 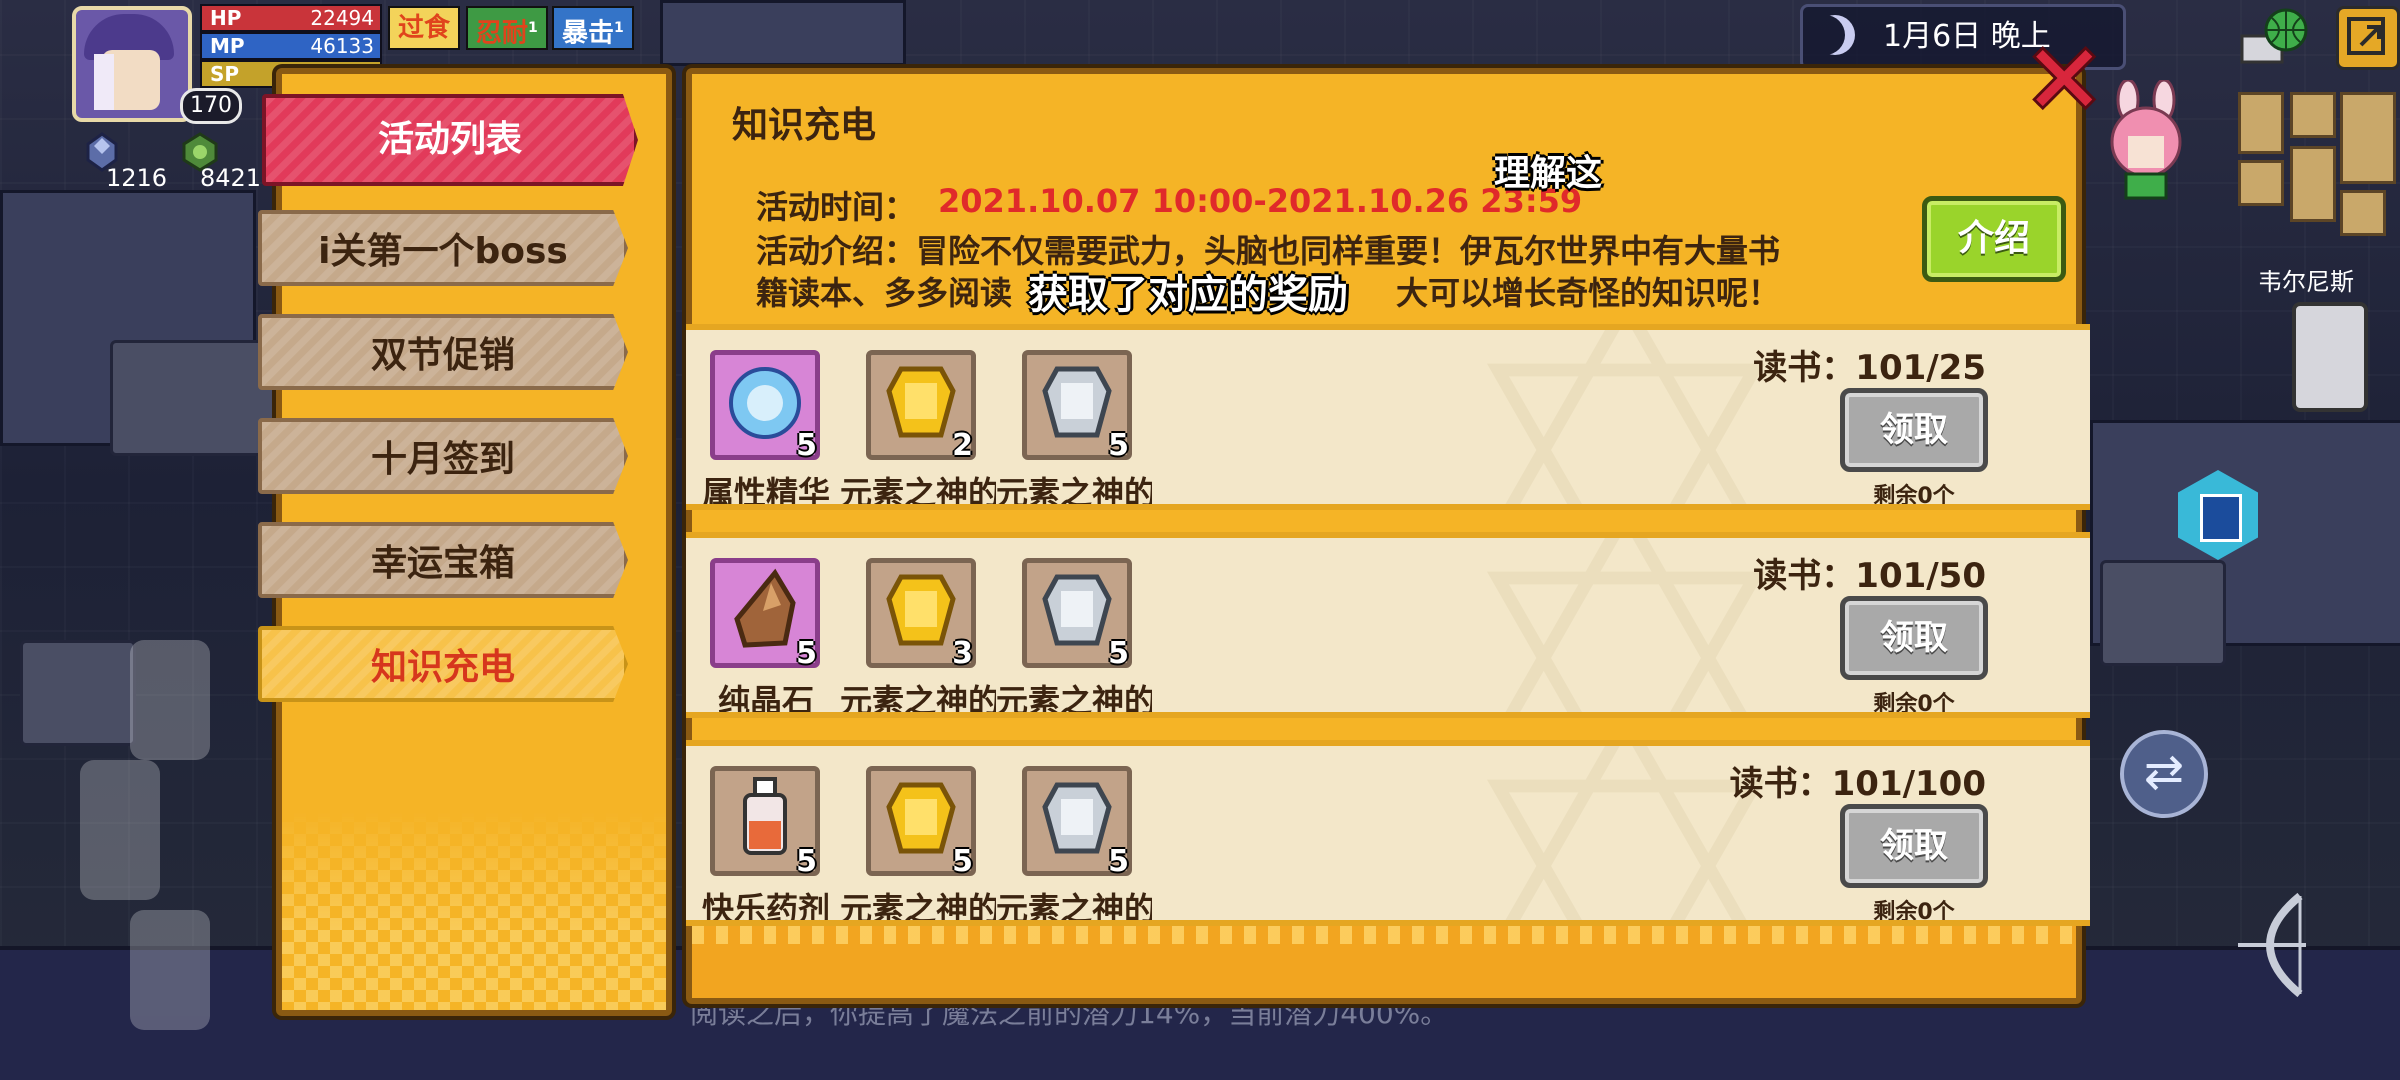 I want to click on level-badge: 170, so click(x=211, y=106).